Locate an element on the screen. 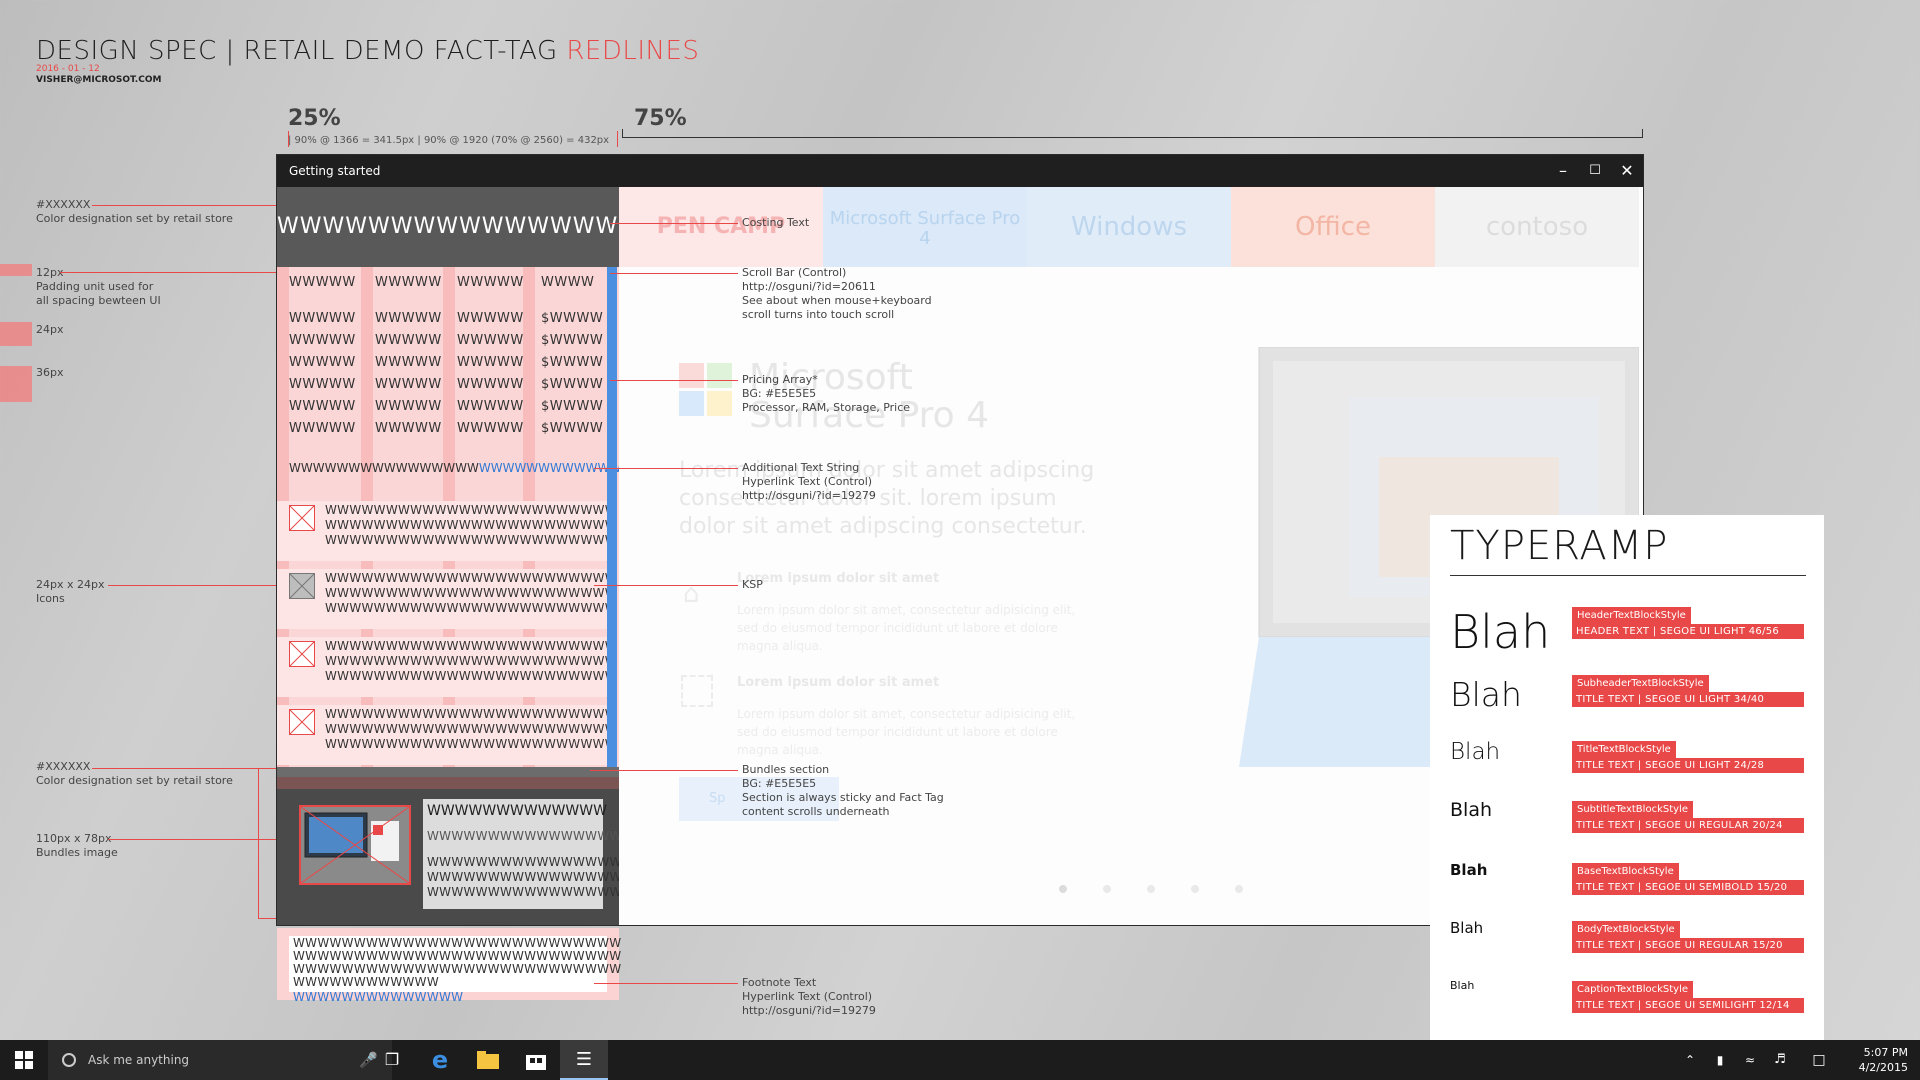 The image size is (1920, 1080). additional-text-string: WWWWWWWWWWWWWWWWWWWWWWWWWWWW is located at coordinates (455, 468).